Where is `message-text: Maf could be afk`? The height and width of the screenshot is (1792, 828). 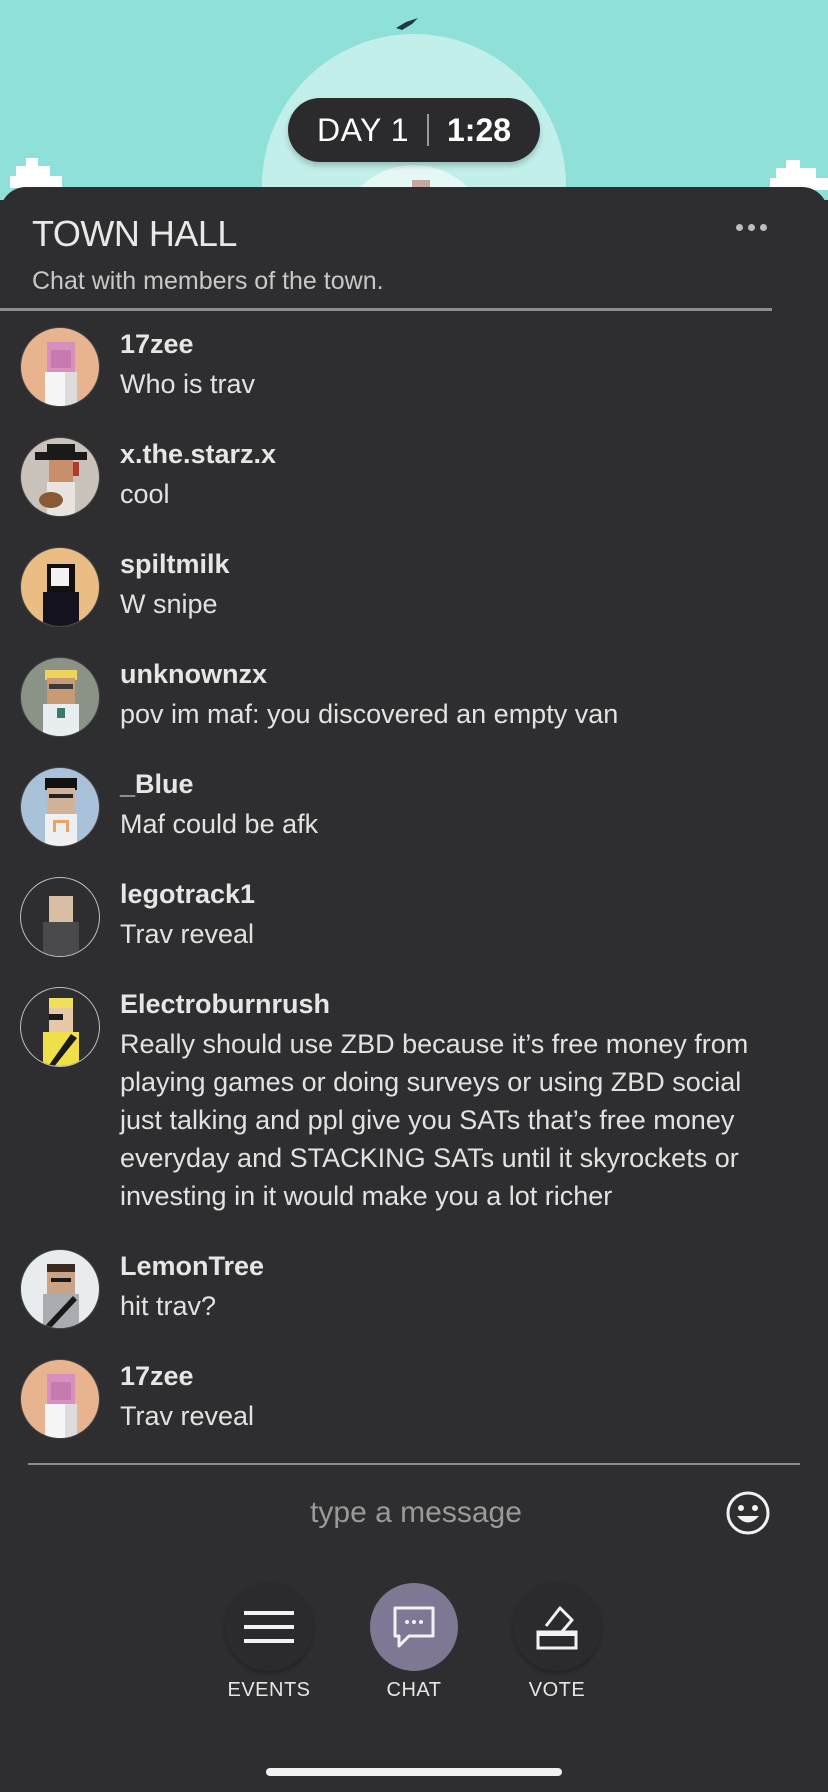 message-text: Maf could be afk is located at coordinates (219, 824).